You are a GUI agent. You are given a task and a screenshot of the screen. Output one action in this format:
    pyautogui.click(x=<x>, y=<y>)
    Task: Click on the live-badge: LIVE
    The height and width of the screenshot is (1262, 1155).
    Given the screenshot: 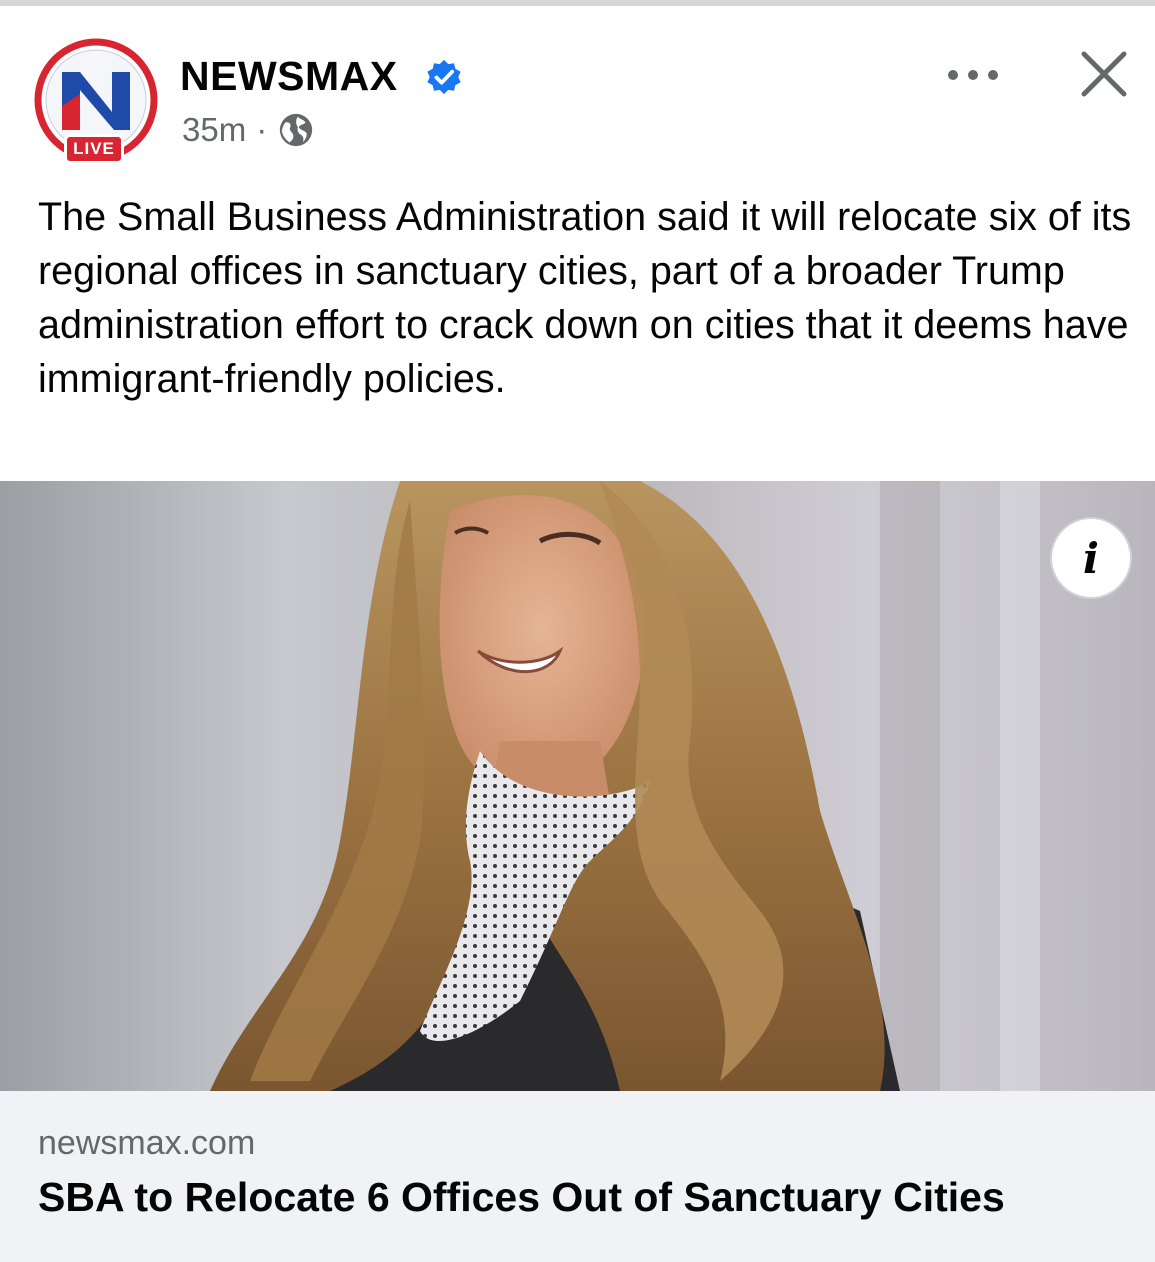 What is the action you would take?
    pyautogui.click(x=94, y=149)
    